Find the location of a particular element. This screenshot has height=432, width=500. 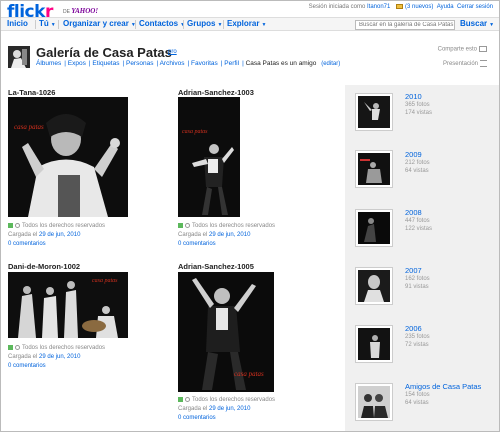

by-text: DE is located at coordinates (66, 12).